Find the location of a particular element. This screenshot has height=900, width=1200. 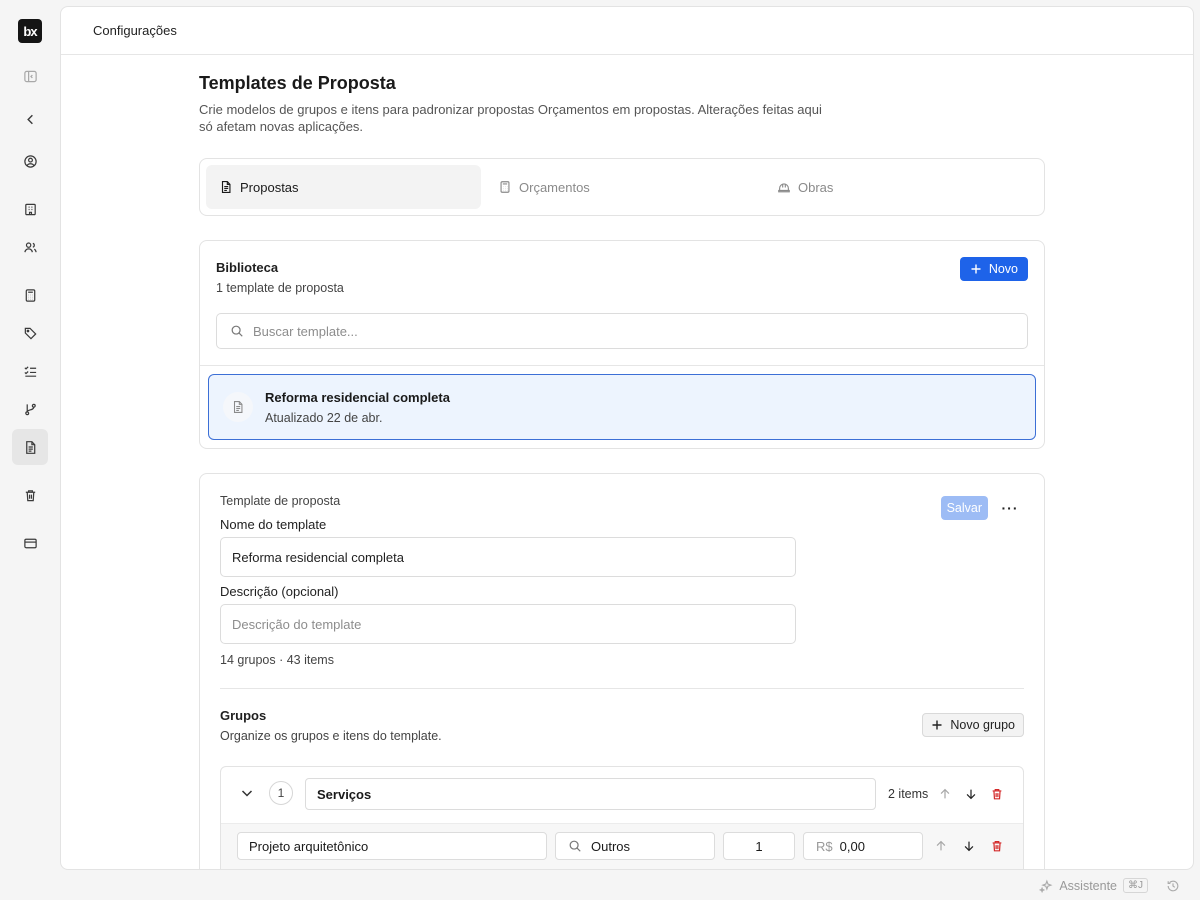

new-template-label: Novo is located at coordinates (1003, 269).